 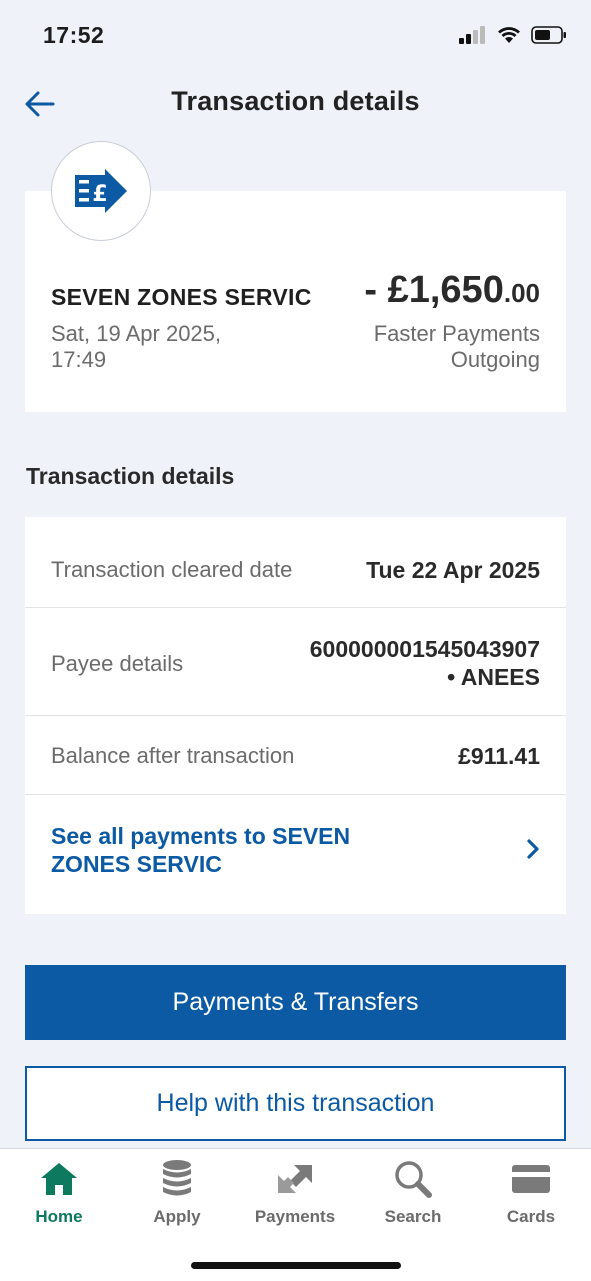 What do you see at coordinates (296, 1265) in the screenshot?
I see `home-indicator` at bounding box center [296, 1265].